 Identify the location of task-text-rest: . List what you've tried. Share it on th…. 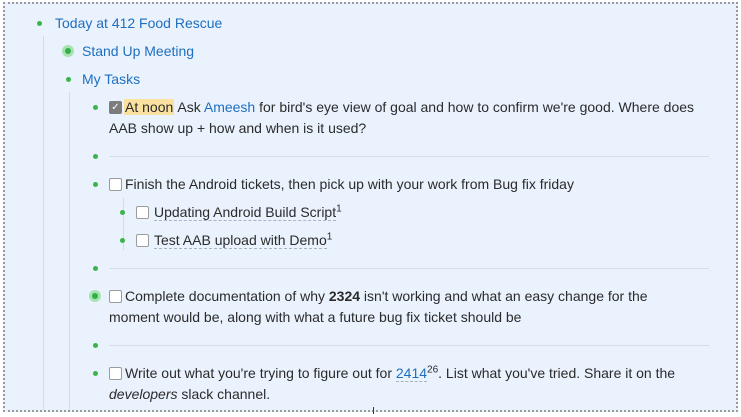
(557, 373).